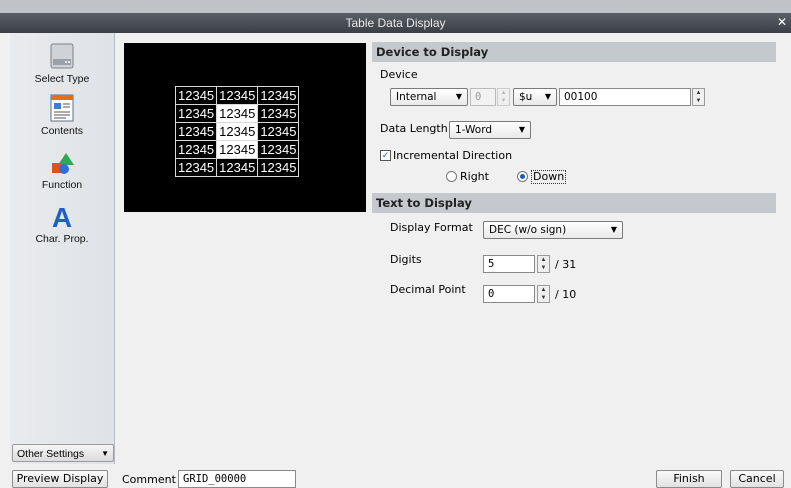  What do you see at coordinates (522, 176) in the screenshot?
I see `direction-down-radio` at bounding box center [522, 176].